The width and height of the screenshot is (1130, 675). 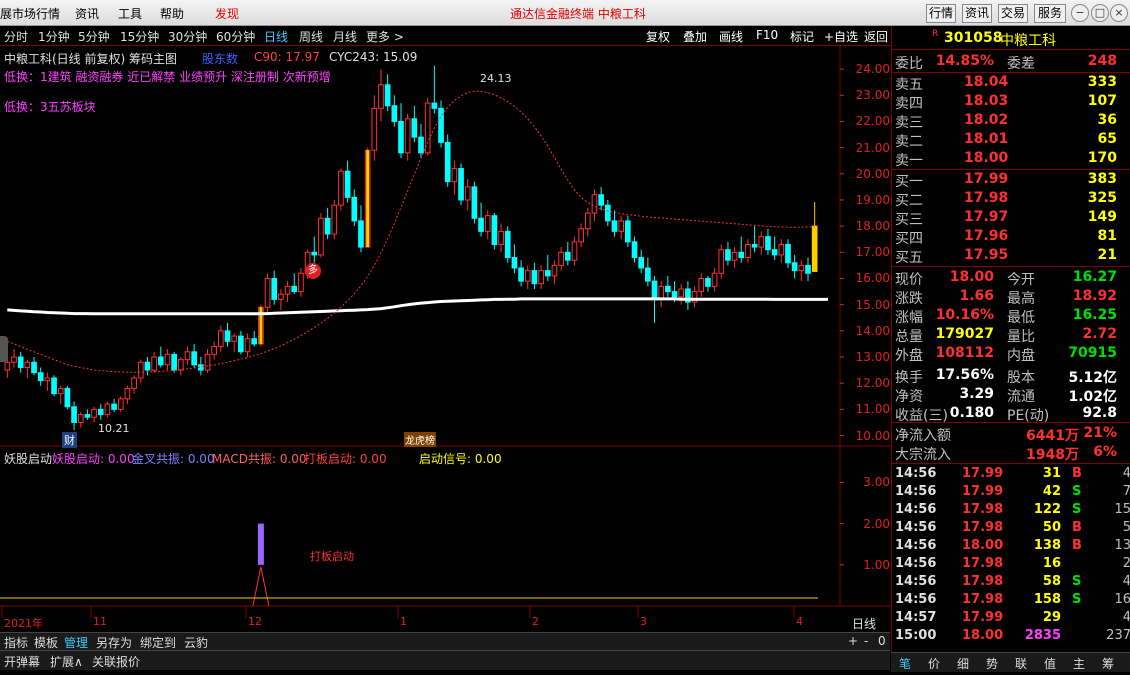 I want to click on expand-button: 扩展∧, so click(x=66, y=661).